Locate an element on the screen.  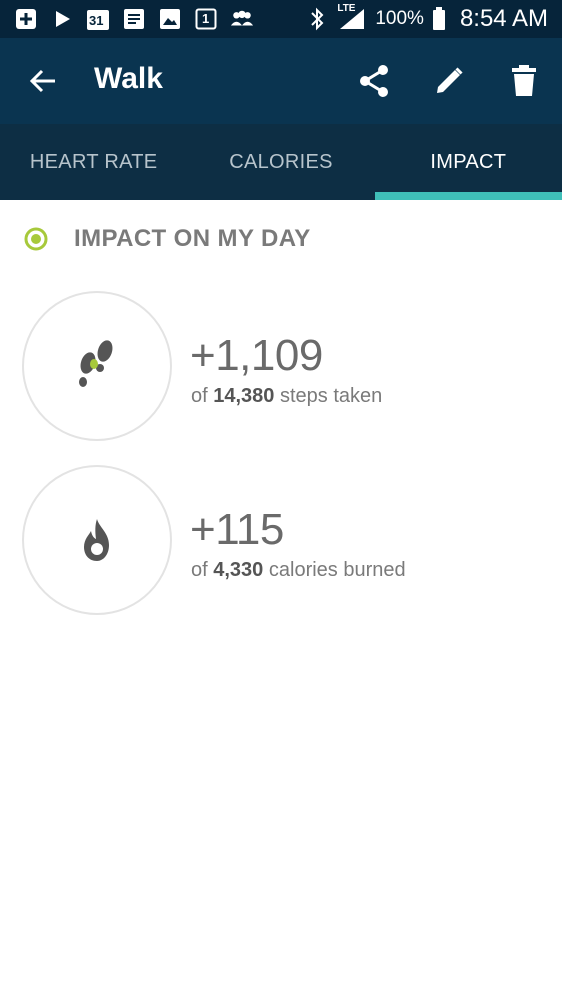
calories-suffix: calories burned is located at coordinates (337, 570).